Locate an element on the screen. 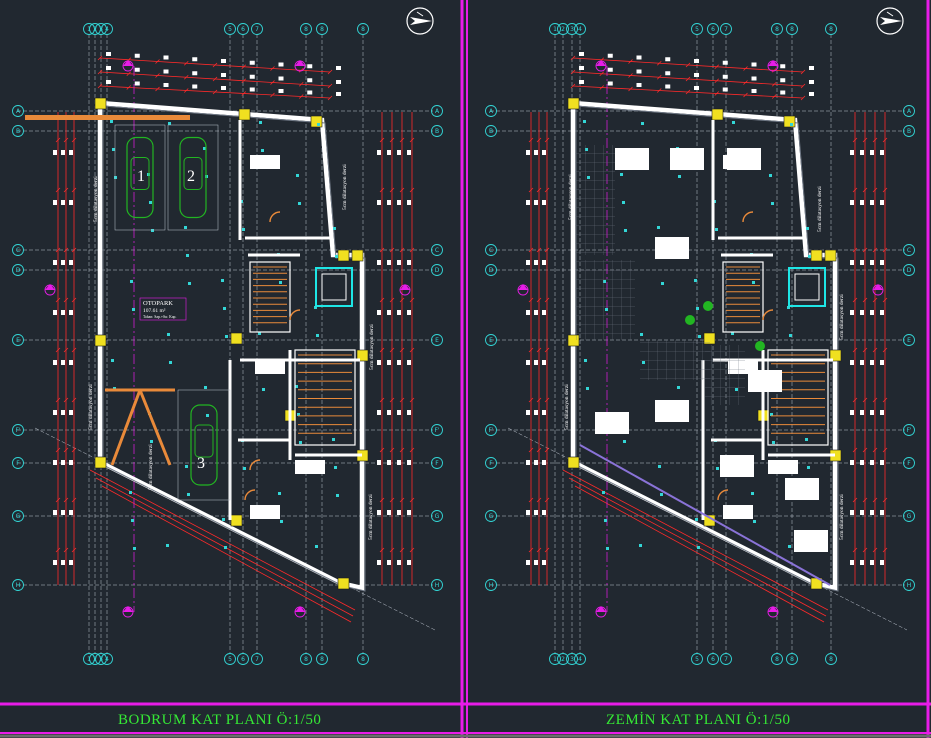  grid-bubble-label: G is located at coordinates (491, 516).